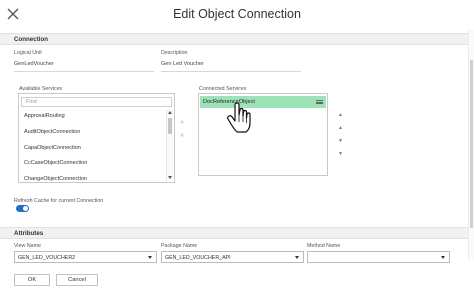 The height and width of the screenshot is (291, 474). What do you see at coordinates (85, 257) in the screenshot?
I see `view-name-select: GEN_LED_VOUCHER2` at bounding box center [85, 257].